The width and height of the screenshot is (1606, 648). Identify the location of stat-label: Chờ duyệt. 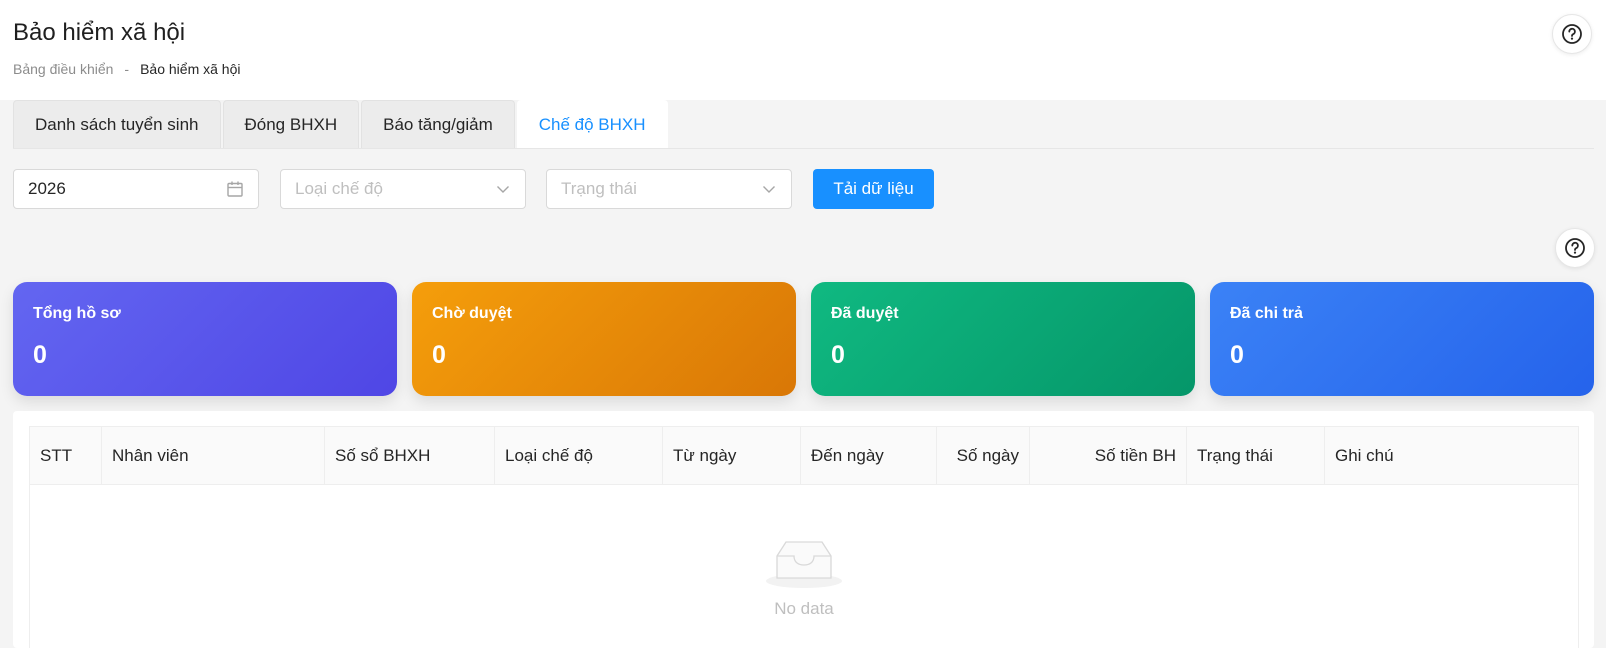
(472, 313).